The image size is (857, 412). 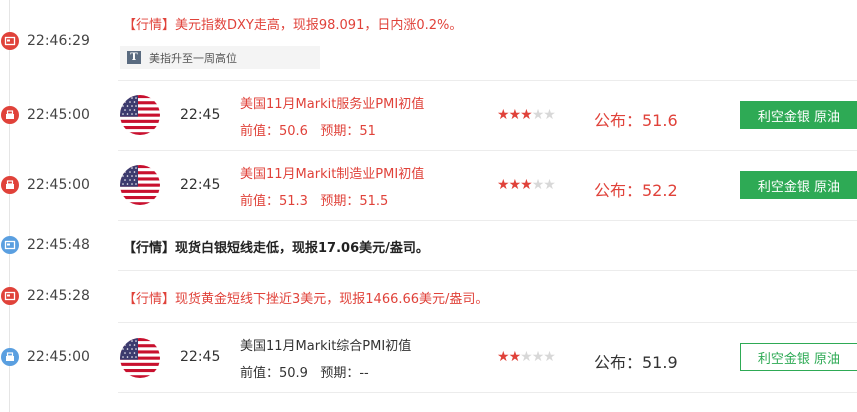 I want to click on row-divider, so click(x=487, y=392).